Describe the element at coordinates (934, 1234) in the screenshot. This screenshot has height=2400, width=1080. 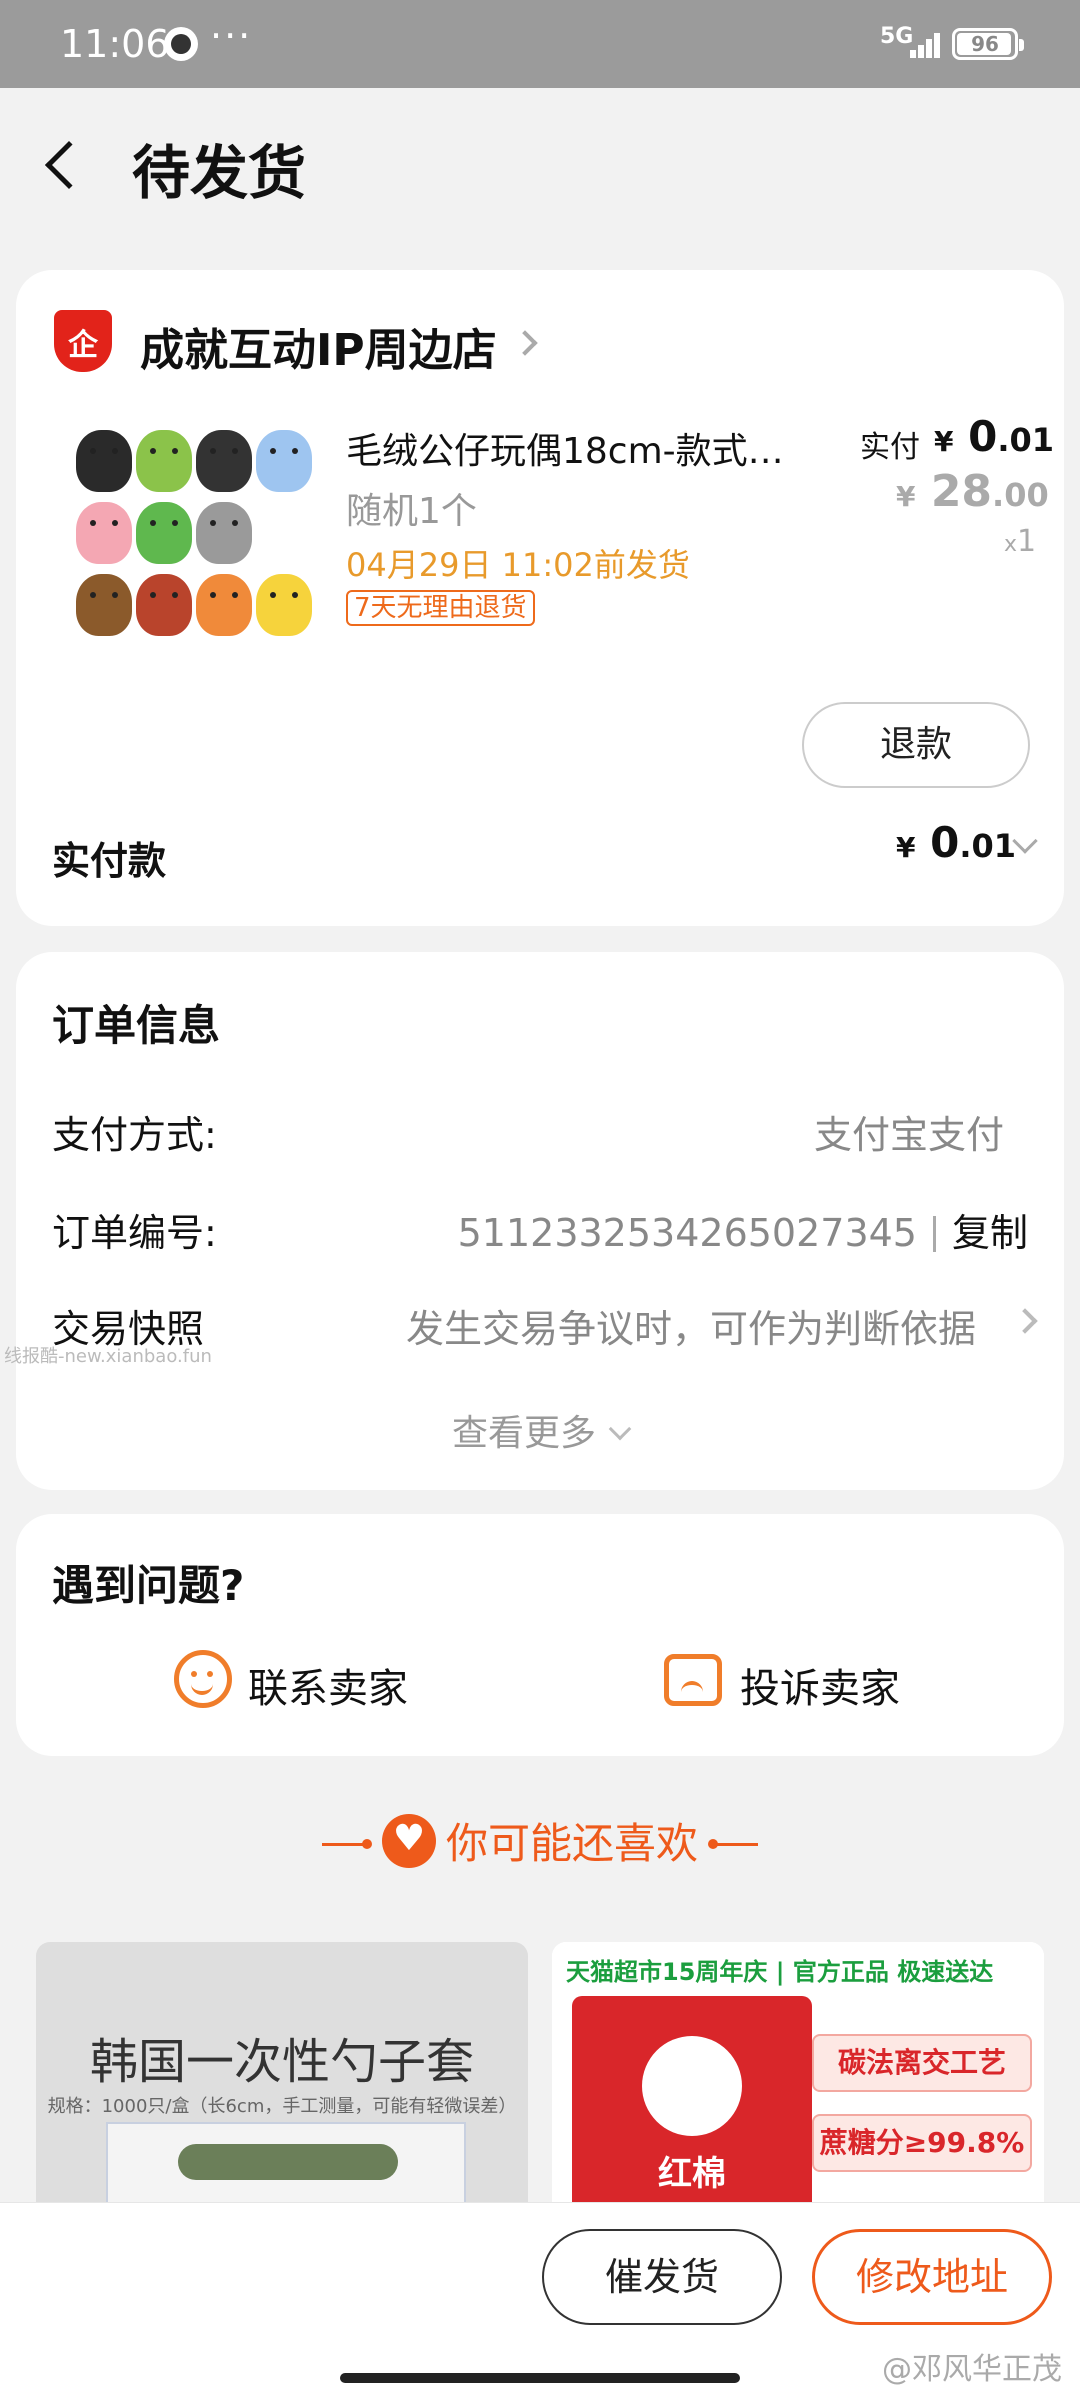
I see `divider` at that location.